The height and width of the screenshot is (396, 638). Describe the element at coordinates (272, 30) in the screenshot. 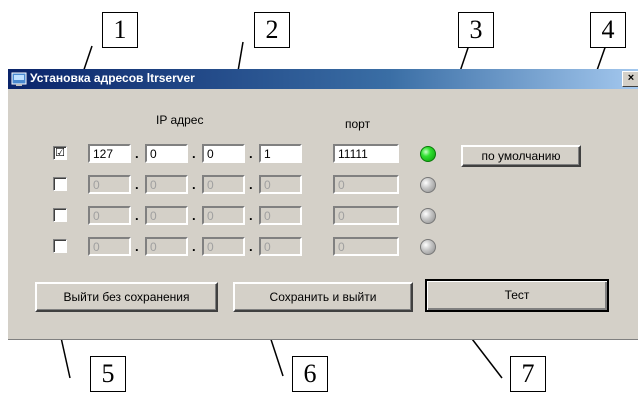

I see `callout-2: 2` at that location.